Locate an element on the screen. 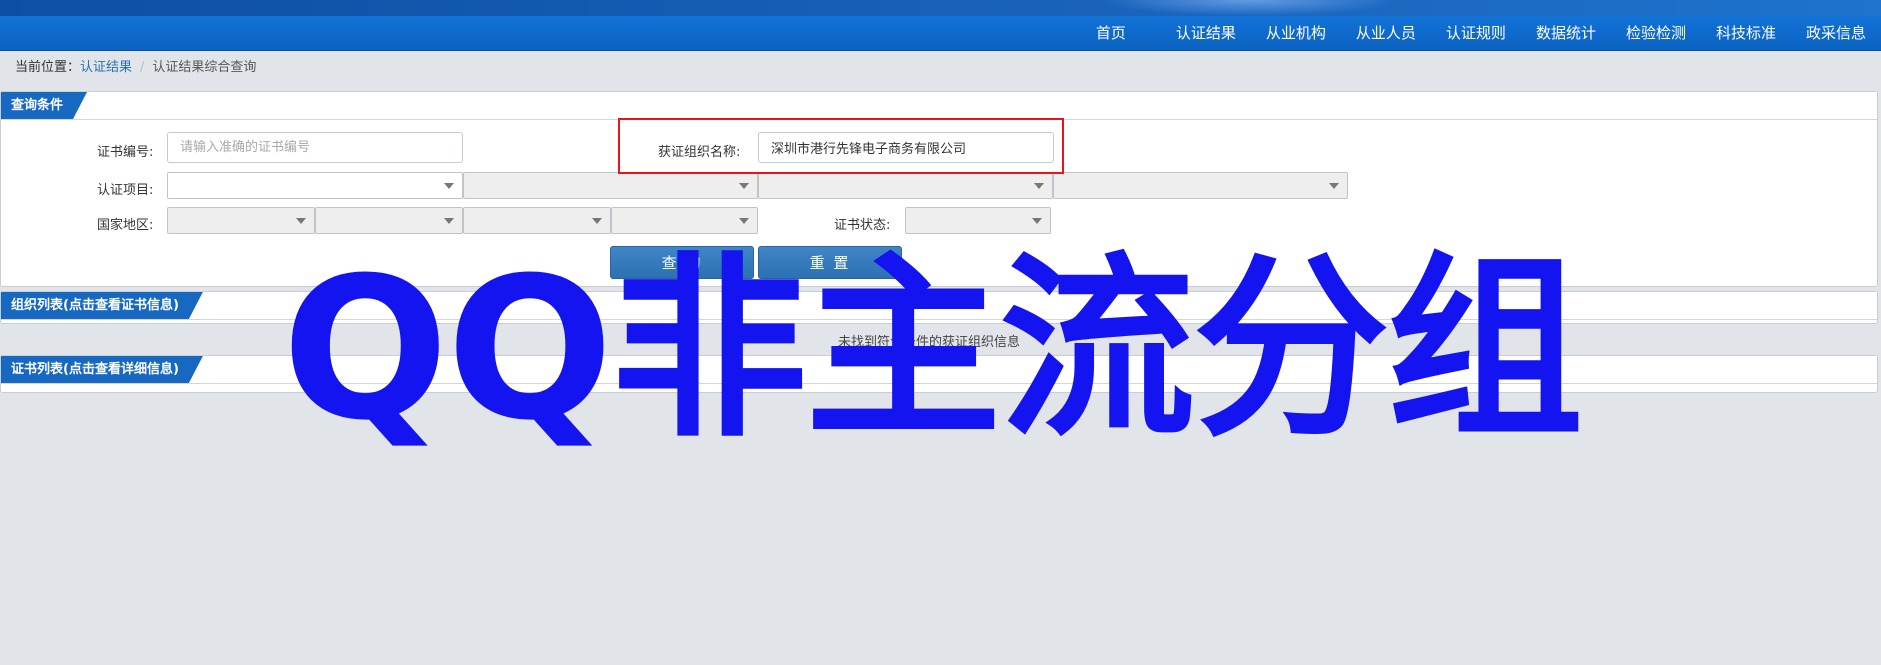  nav-item-procurement: 政采信息 is located at coordinates (1836, 33).